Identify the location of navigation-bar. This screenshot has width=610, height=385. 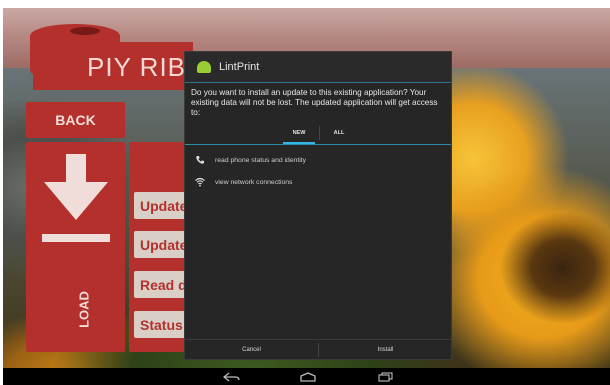
(306, 376).